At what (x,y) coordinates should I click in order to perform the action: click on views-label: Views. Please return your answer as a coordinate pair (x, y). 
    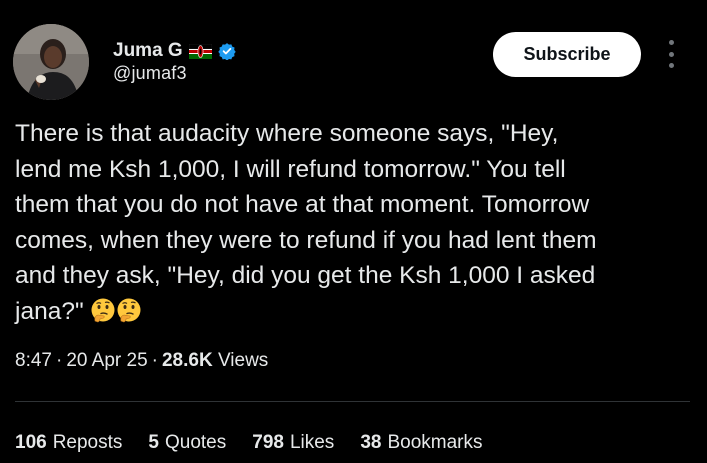
    Looking at the image, I should click on (243, 360).